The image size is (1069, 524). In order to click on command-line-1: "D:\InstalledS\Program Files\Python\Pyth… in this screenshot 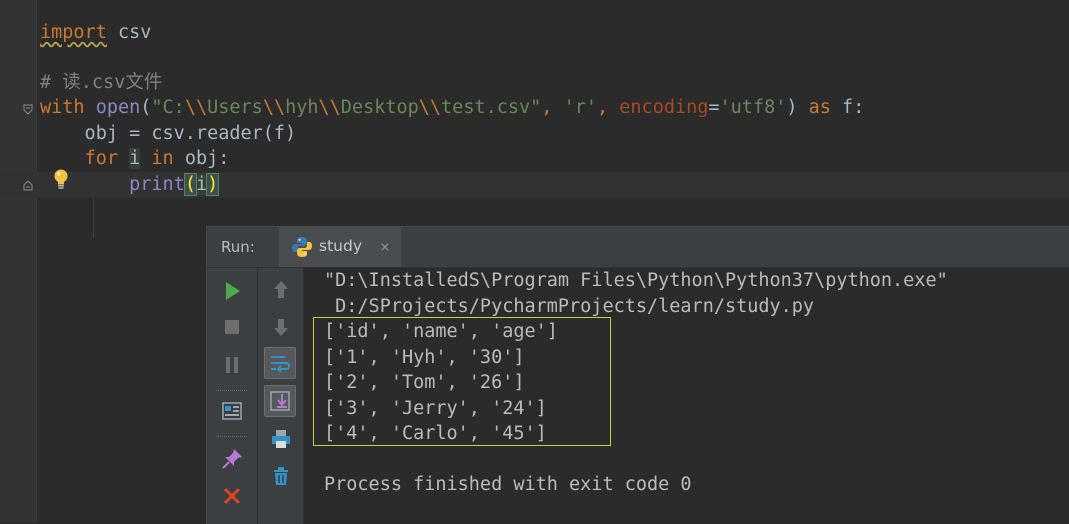, I will do `click(636, 280)`.